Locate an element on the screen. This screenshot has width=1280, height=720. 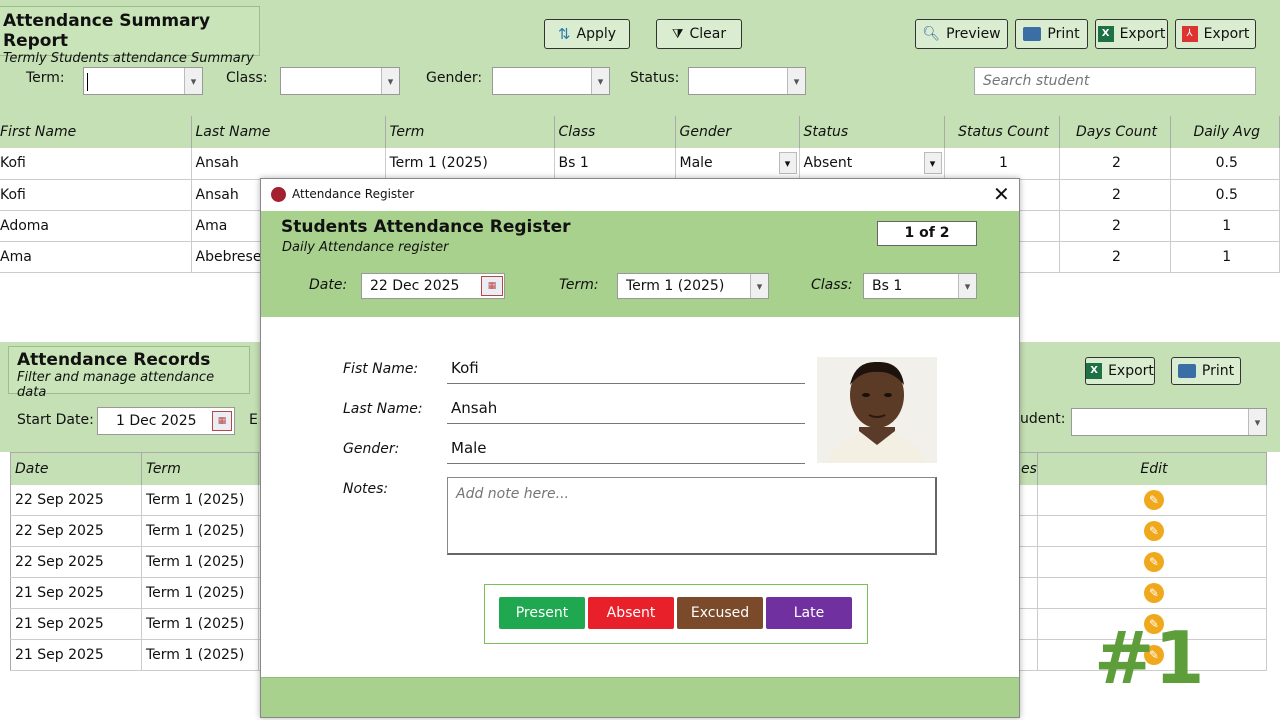
sort-icon: ⇅ is located at coordinates (564, 34).